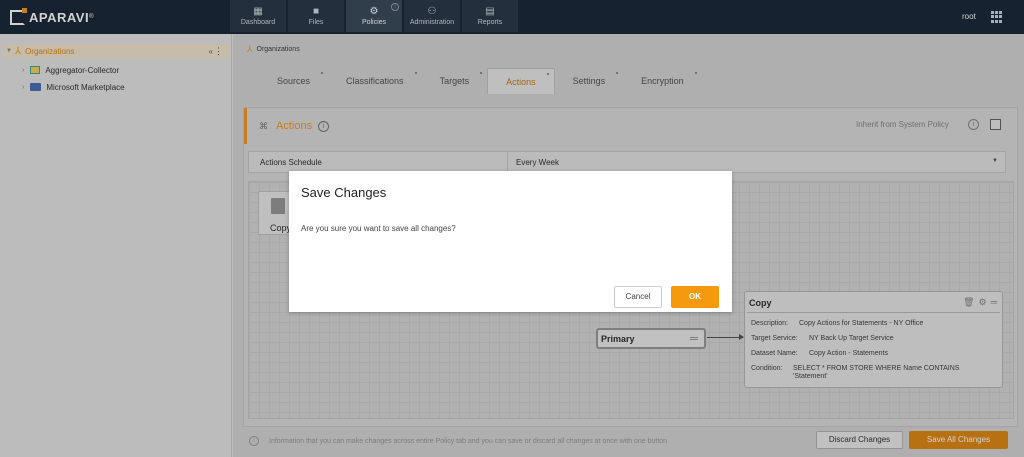 The height and width of the screenshot is (457, 1024). What do you see at coordinates (344, 192) in the screenshot?
I see `dialog-title: Save Changes` at bounding box center [344, 192].